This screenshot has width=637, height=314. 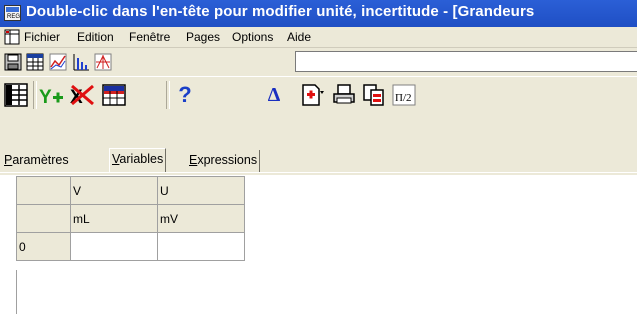 I want to click on svg-text: REG, so click(x=13, y=17).